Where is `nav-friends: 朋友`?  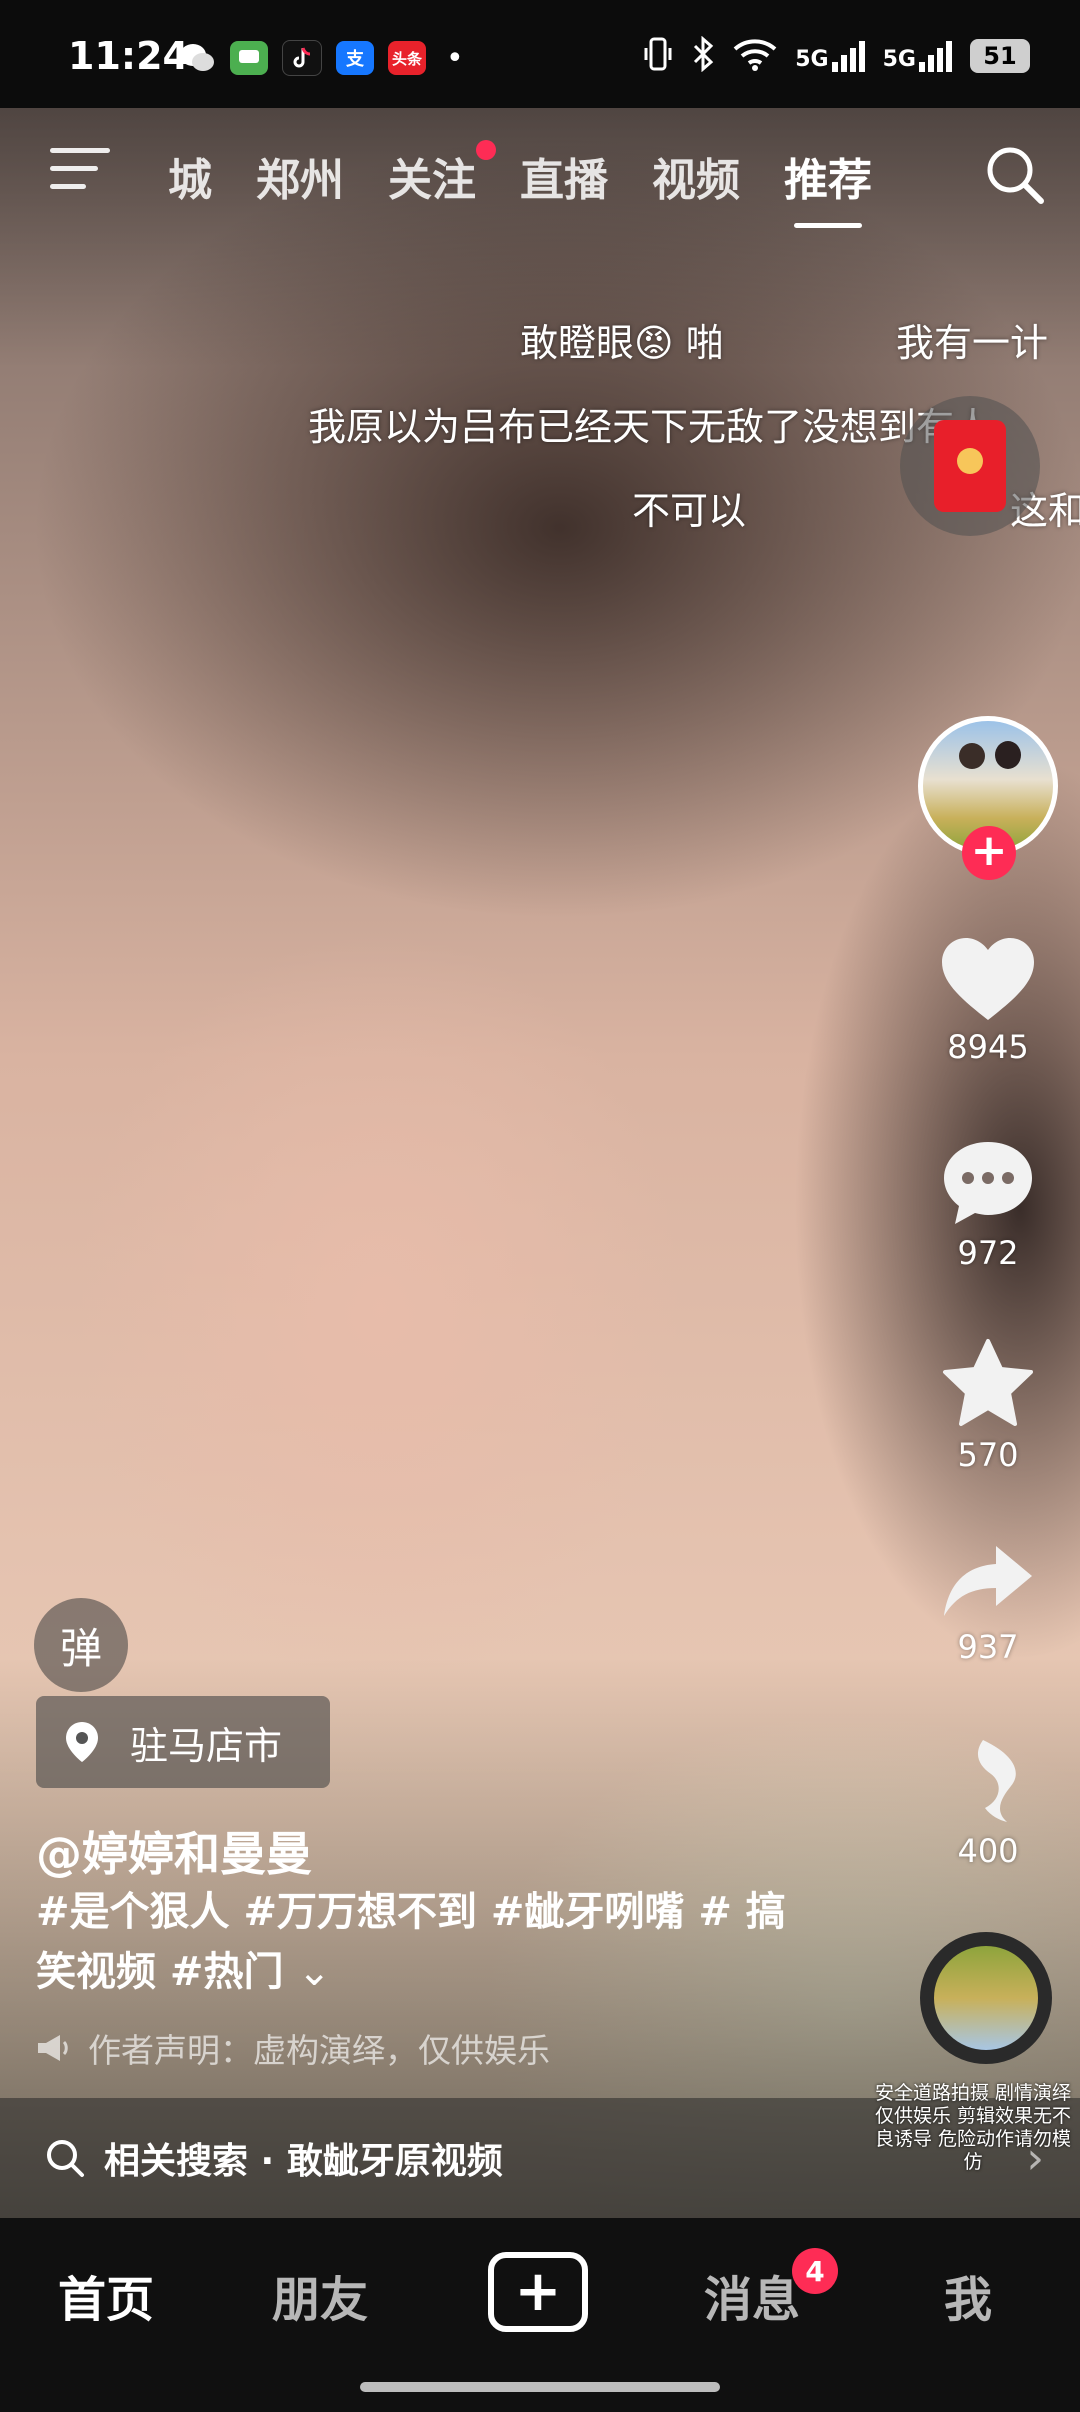 nav-friends: 朋友 is located at coordinates (320, 2295).